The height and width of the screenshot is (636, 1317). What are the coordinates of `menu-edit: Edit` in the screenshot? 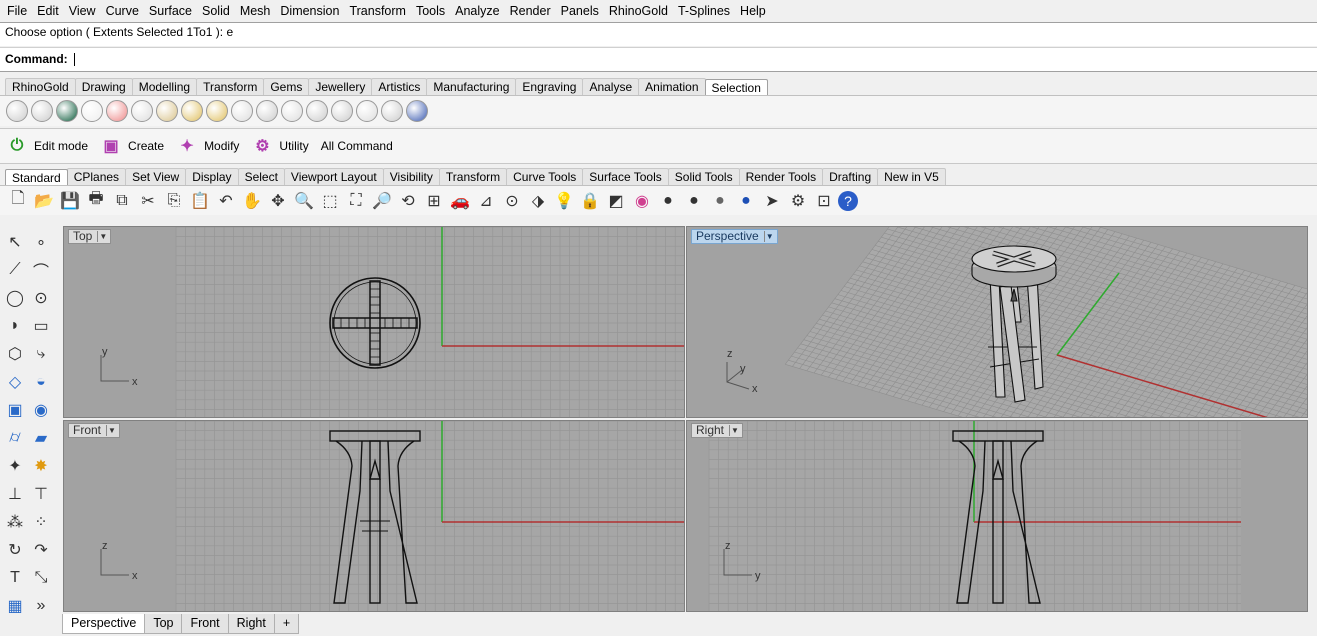 It's located at (48, 11).